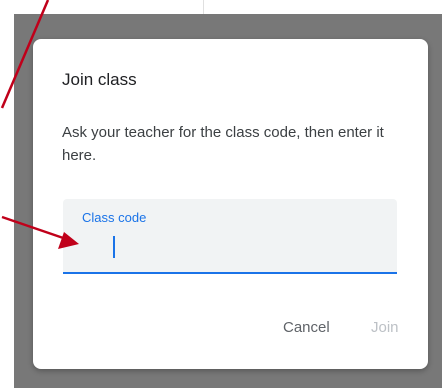  Describe the element at coordinates (114, 217) in the screenshot. I see `class-code-label: Class code` at that location.